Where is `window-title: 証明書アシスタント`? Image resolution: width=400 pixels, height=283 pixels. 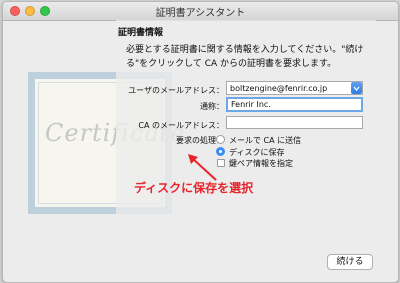 window-title: 証明書アシスタント is located at coordinates (200, 13).